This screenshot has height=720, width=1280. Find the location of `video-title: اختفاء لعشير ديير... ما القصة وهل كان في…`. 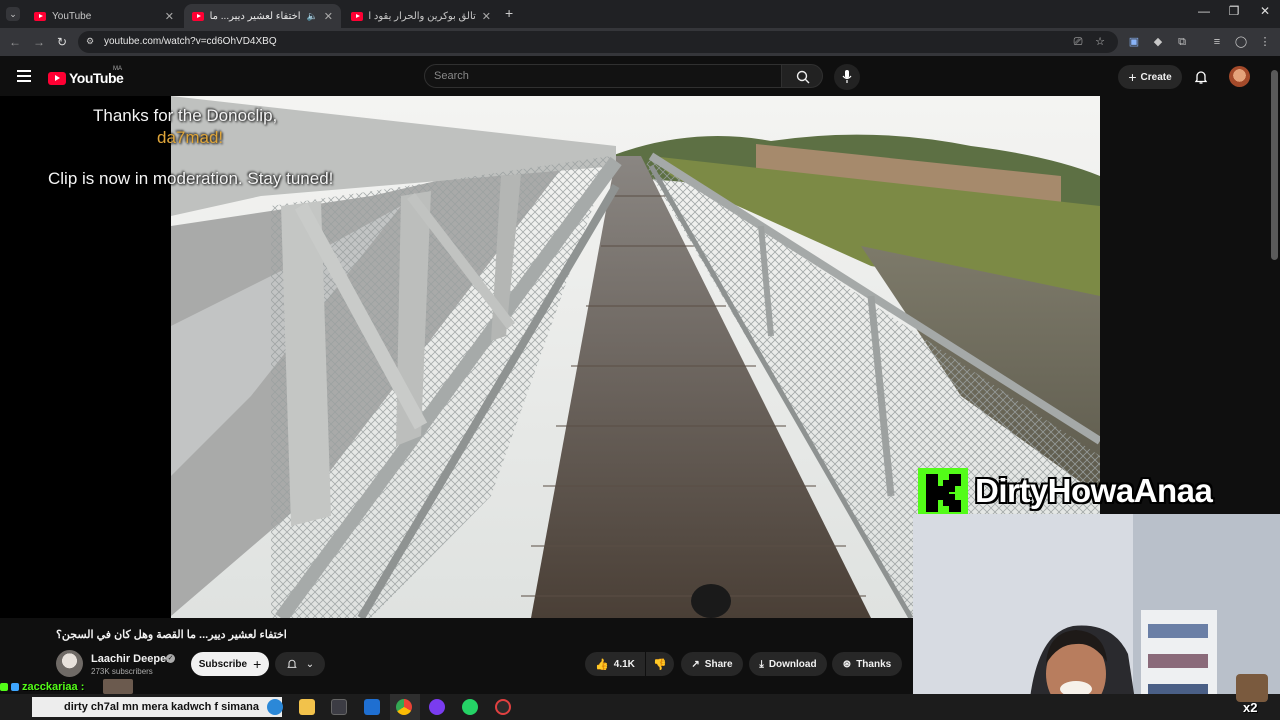

video-title: اختفاء لعشير ديير... ما القصة وهل كان في… is located at coordinates (171, 635).